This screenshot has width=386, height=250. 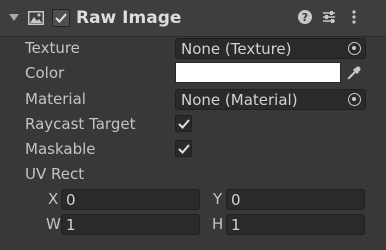 What do you see at coordinates (130, 224) in the screenshot?
I see `uv-w-field: 1` at bounding box center [130, 224].